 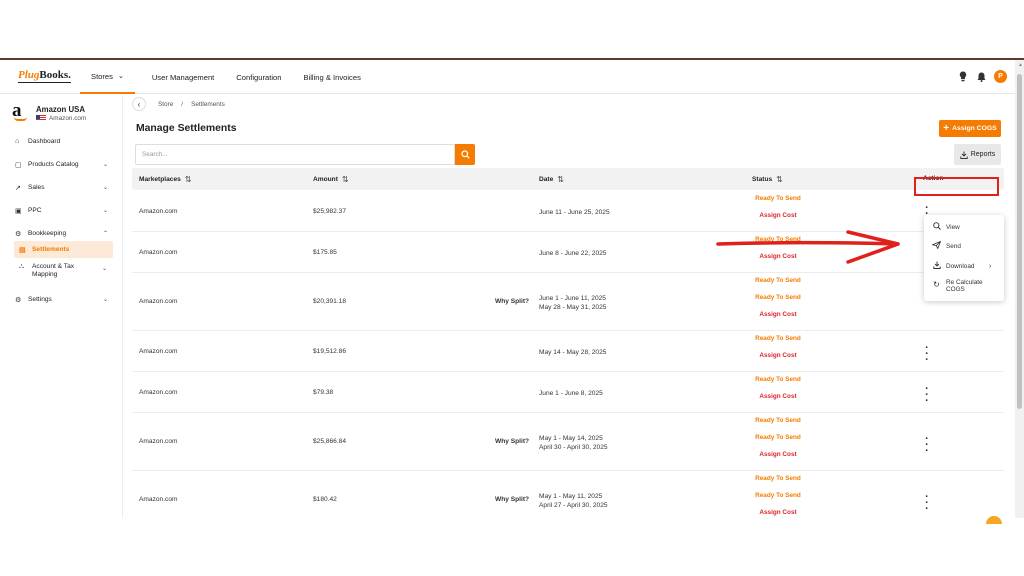 I want to click on sidebar-item-settings: ⚙ Settings ⌄, so click(x=62, y=299).